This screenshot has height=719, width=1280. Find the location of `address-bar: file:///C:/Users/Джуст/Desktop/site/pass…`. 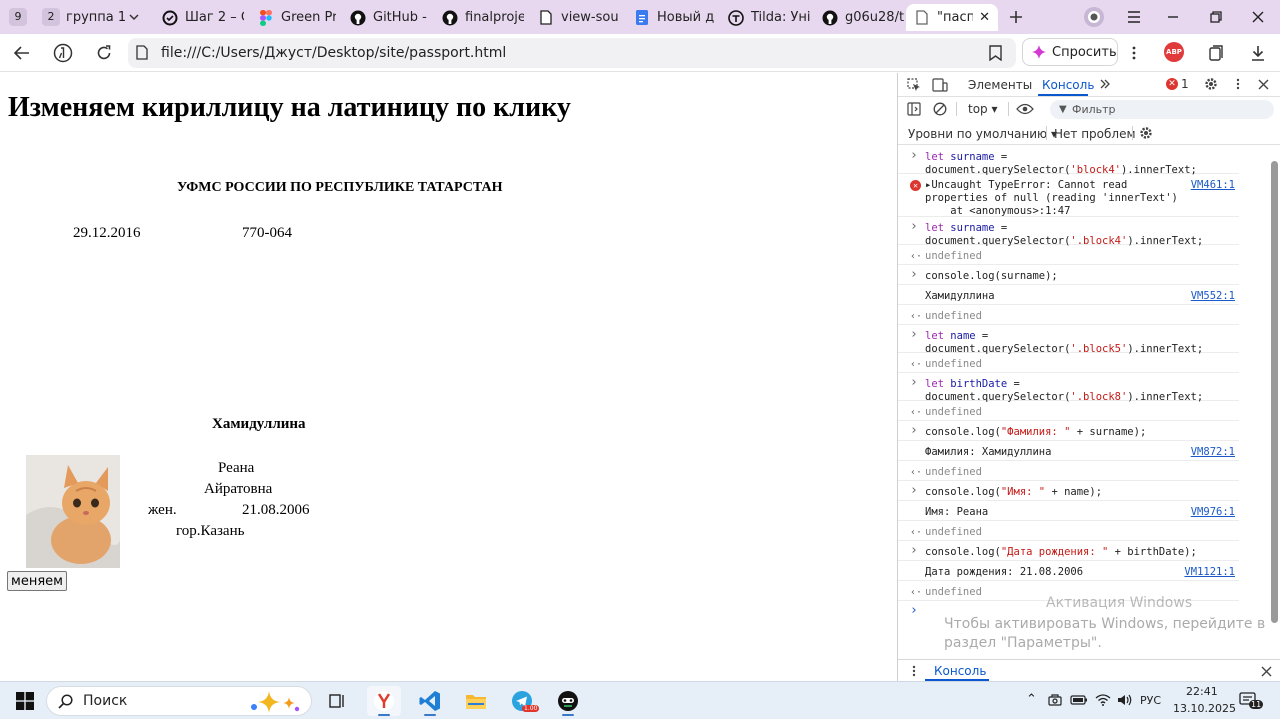

address-bar: file:///C:/Users/Джуст/Desktop/site/pass… is located at coordinates (572, 53).